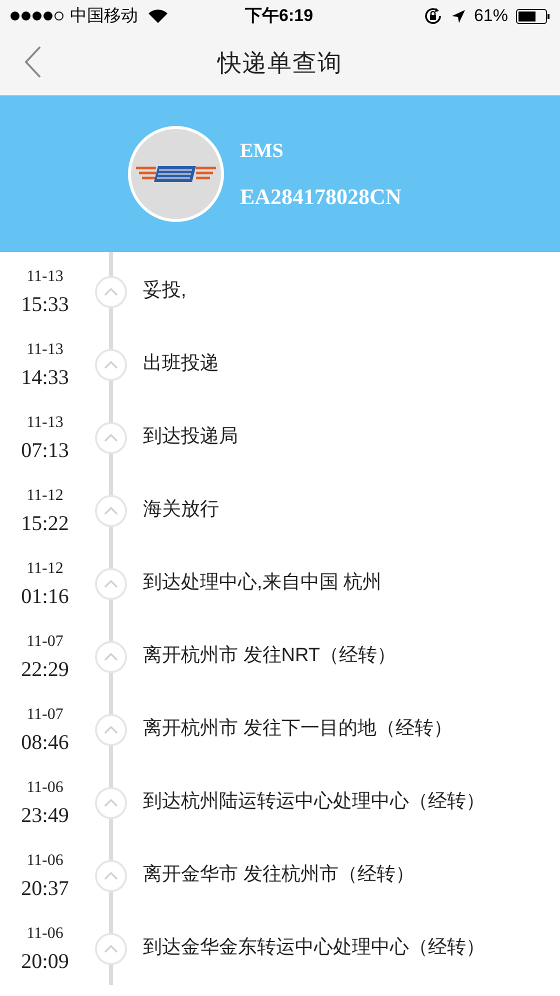 This screenshot has width=560, height=996. Describe the element at coordinates (181, 364) in the screenshot. I see `event-description: 出班投递` at that location.